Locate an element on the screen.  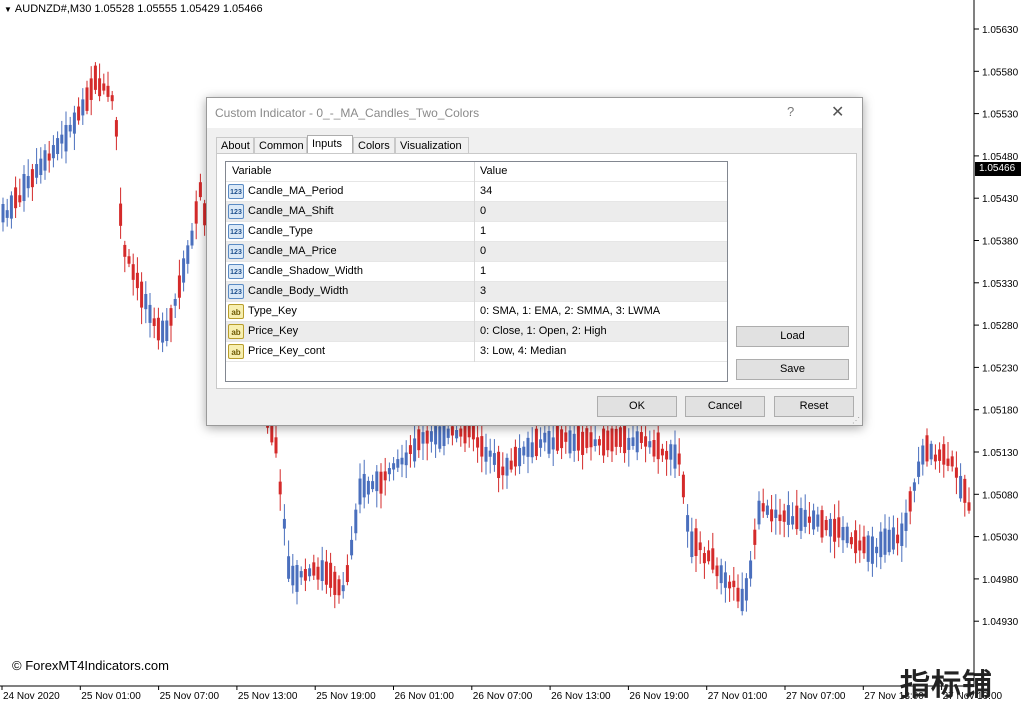
numeric-type-icon: 123 is located at coordinates (236, 231).